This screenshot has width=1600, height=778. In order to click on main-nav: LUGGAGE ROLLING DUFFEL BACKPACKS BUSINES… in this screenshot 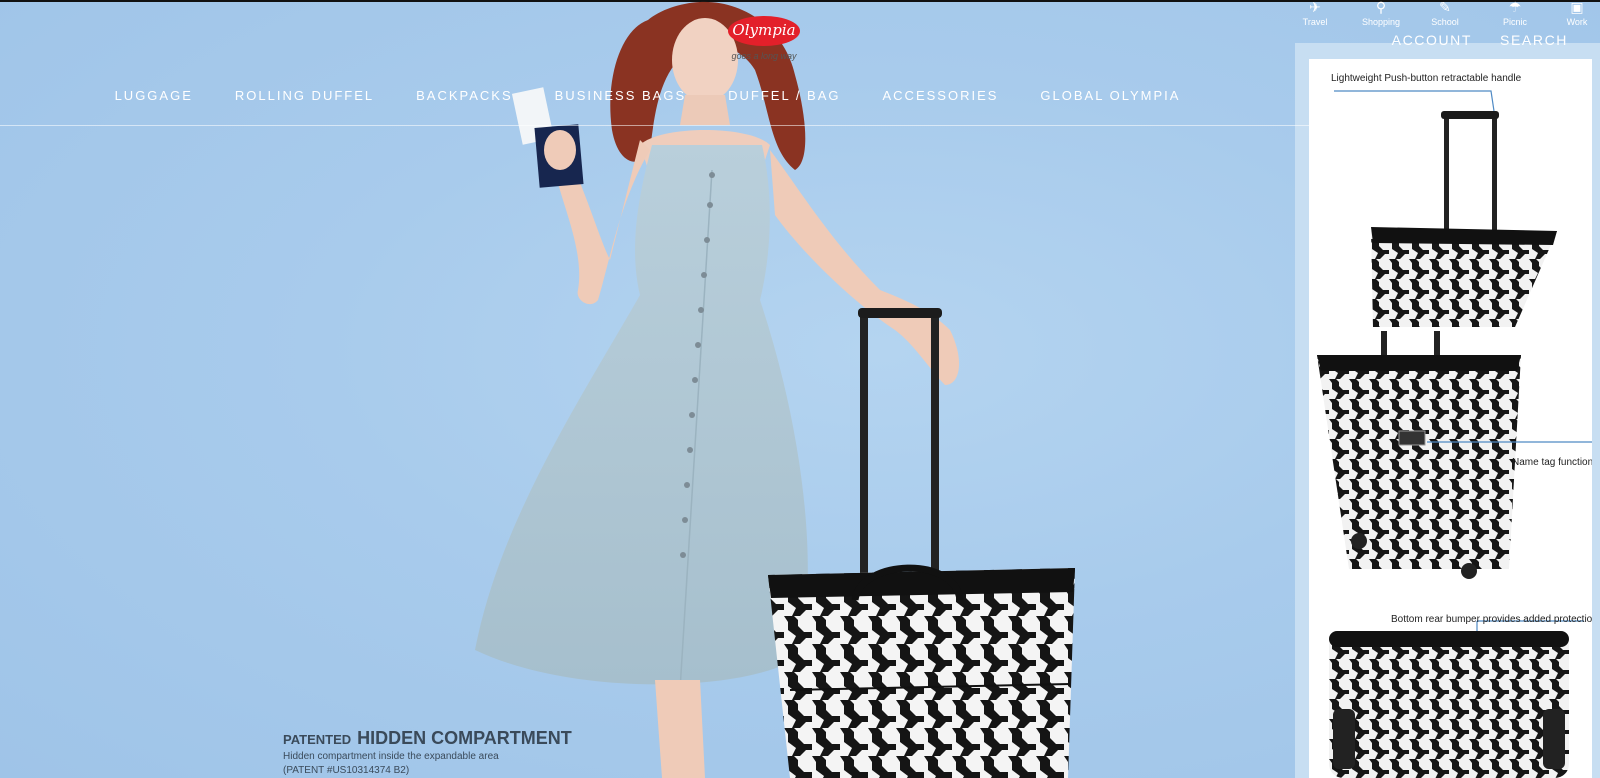, I will do `click(647, 95)`.